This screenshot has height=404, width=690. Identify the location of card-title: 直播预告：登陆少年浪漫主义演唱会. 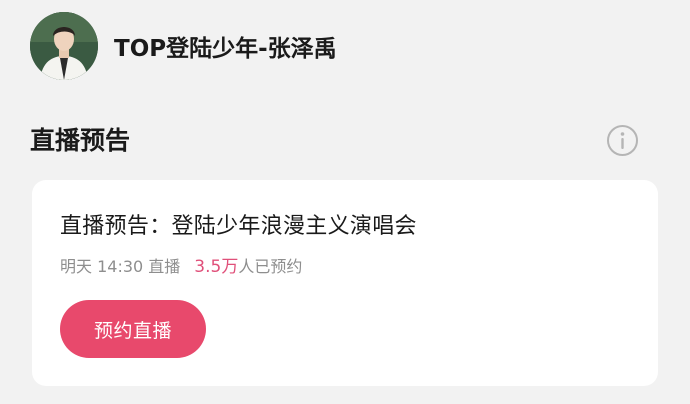
(238, 226).